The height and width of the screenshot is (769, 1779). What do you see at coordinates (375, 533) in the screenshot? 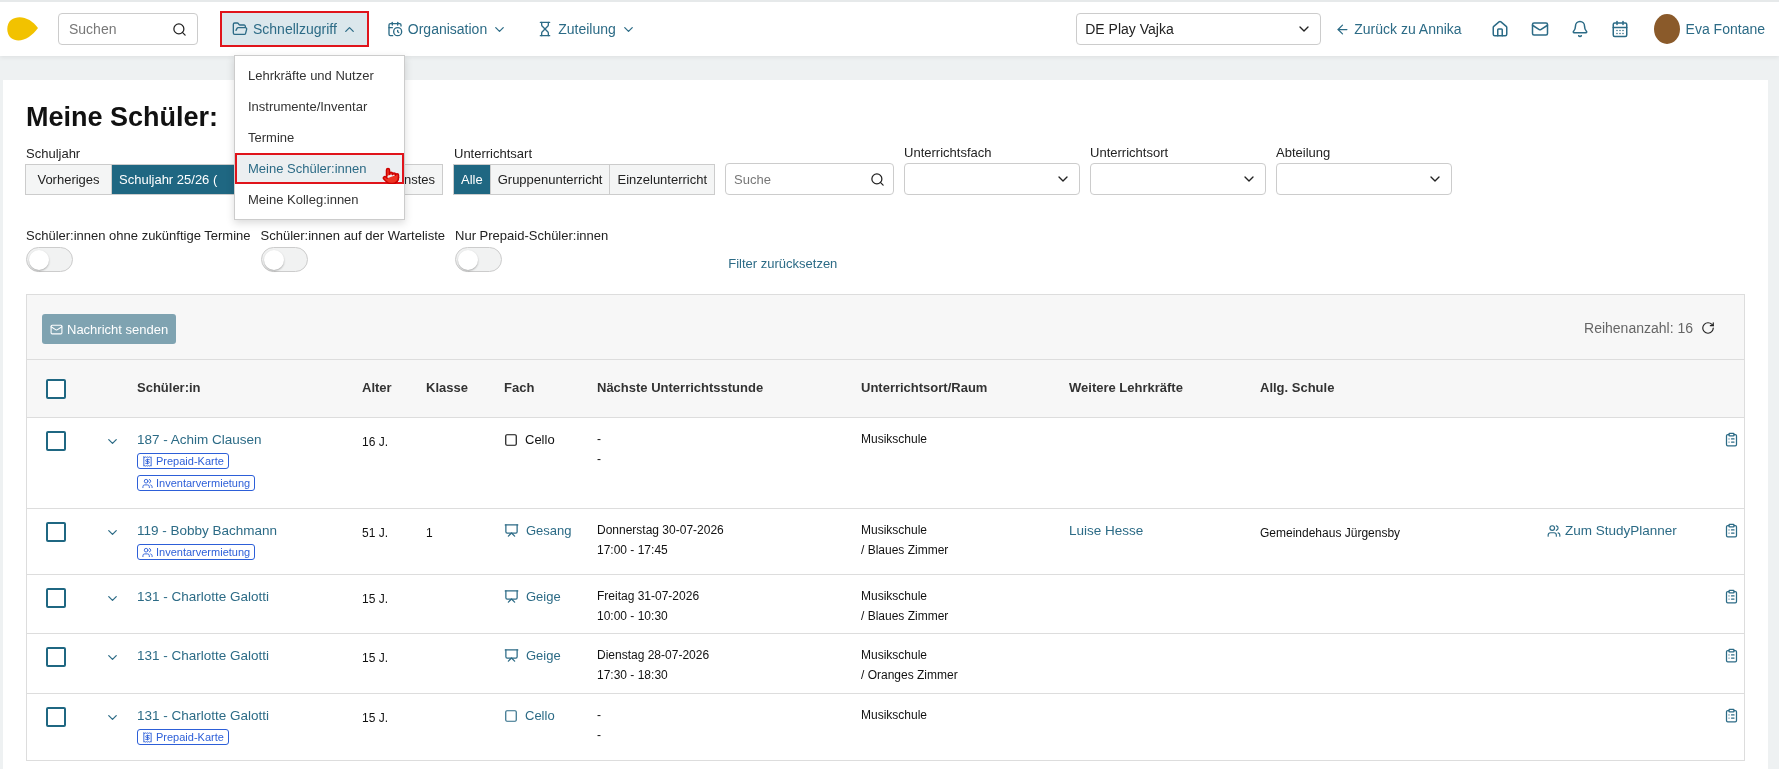
I see `table-cell: 51 J.` at bounding box center [375, 533].